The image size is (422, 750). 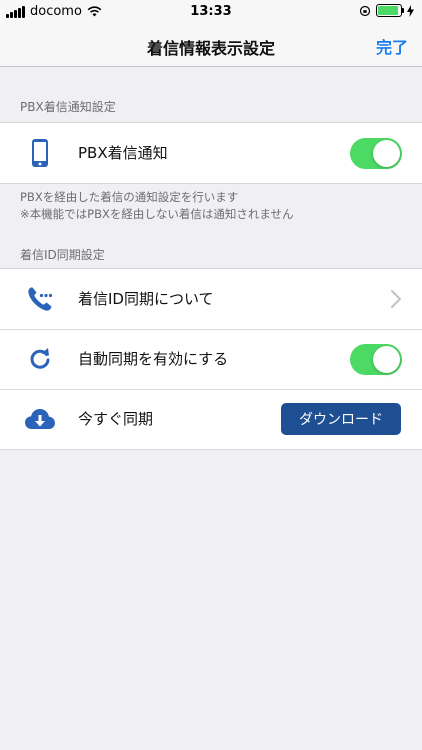 I want to click on chevron-right-icon, so click(x=396, y=299).